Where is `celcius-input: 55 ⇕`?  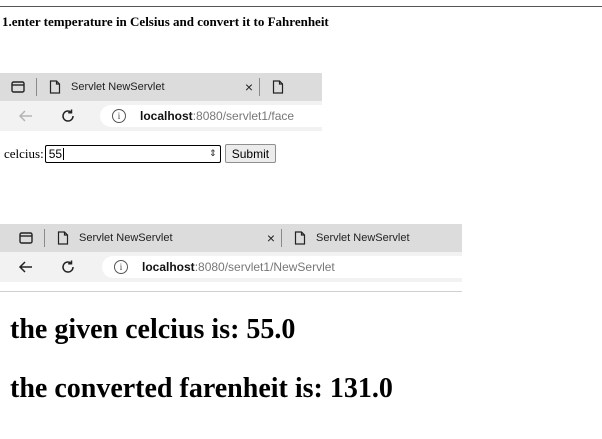
celcius-input: 55 ⇕ is located at coordinates (132, 153).